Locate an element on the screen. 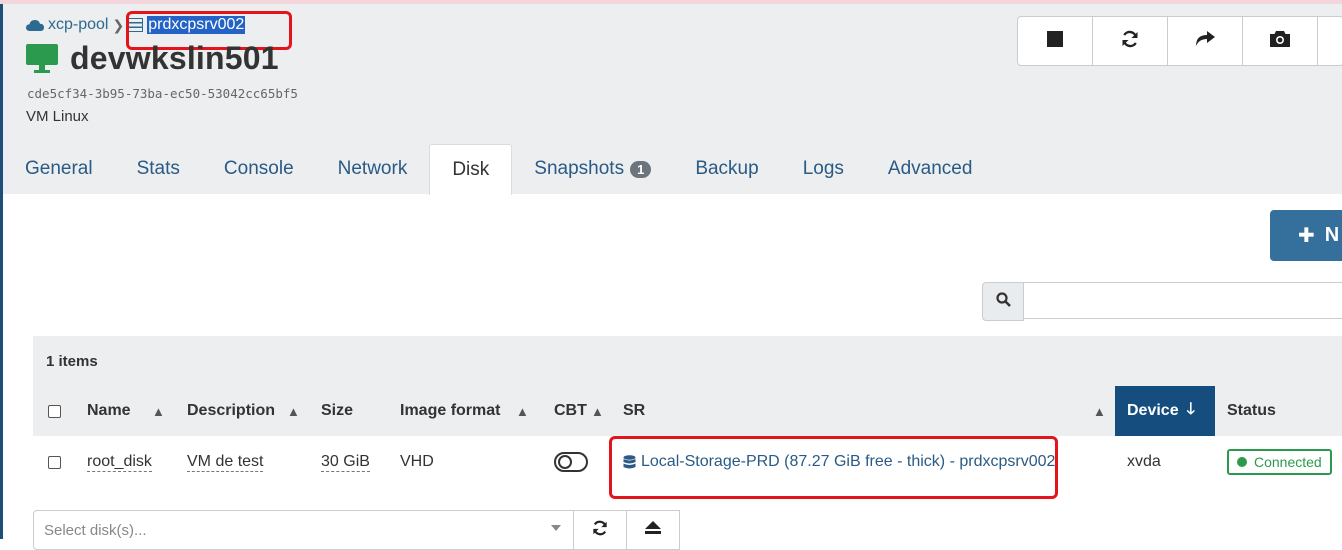 Image resolution: width=1342 pixels, height=550 pixels. tab-snapshots-label: Snapshots is located at coordinates (579, 168).